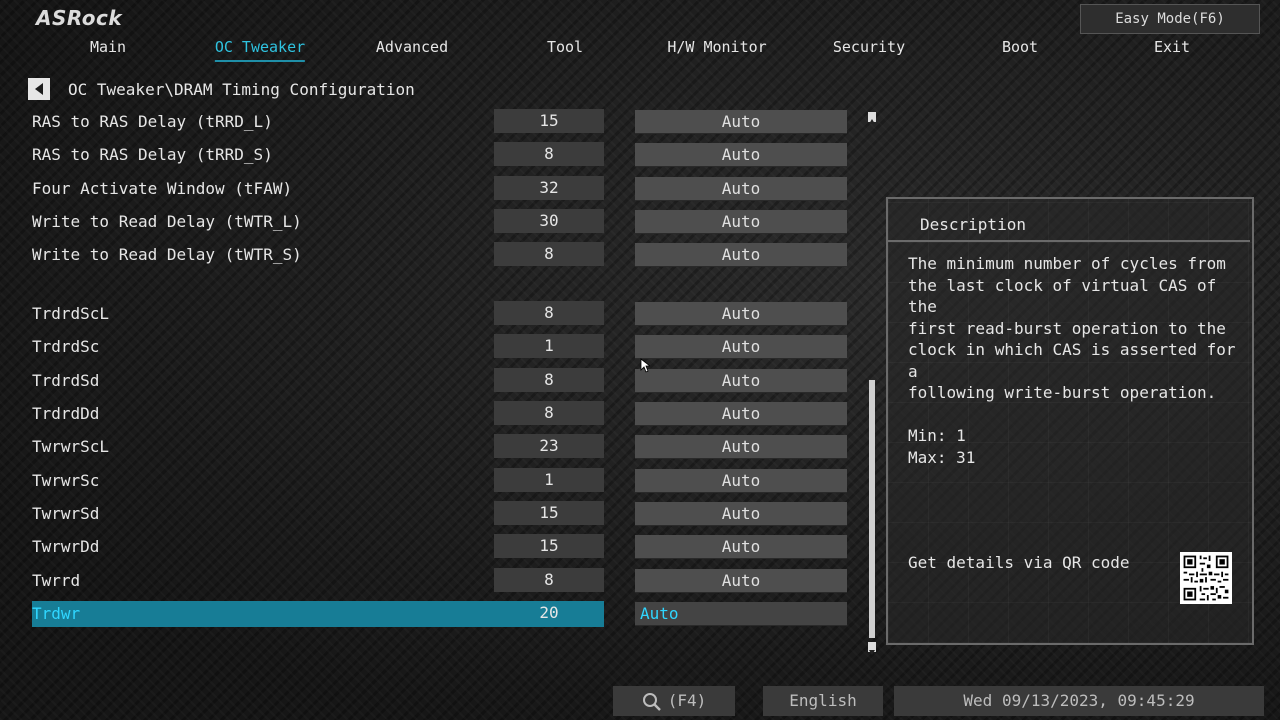  Describe the element at coordinates (71, 313) in the screenshot. I see `row-label: TrdrdScL` at that location.